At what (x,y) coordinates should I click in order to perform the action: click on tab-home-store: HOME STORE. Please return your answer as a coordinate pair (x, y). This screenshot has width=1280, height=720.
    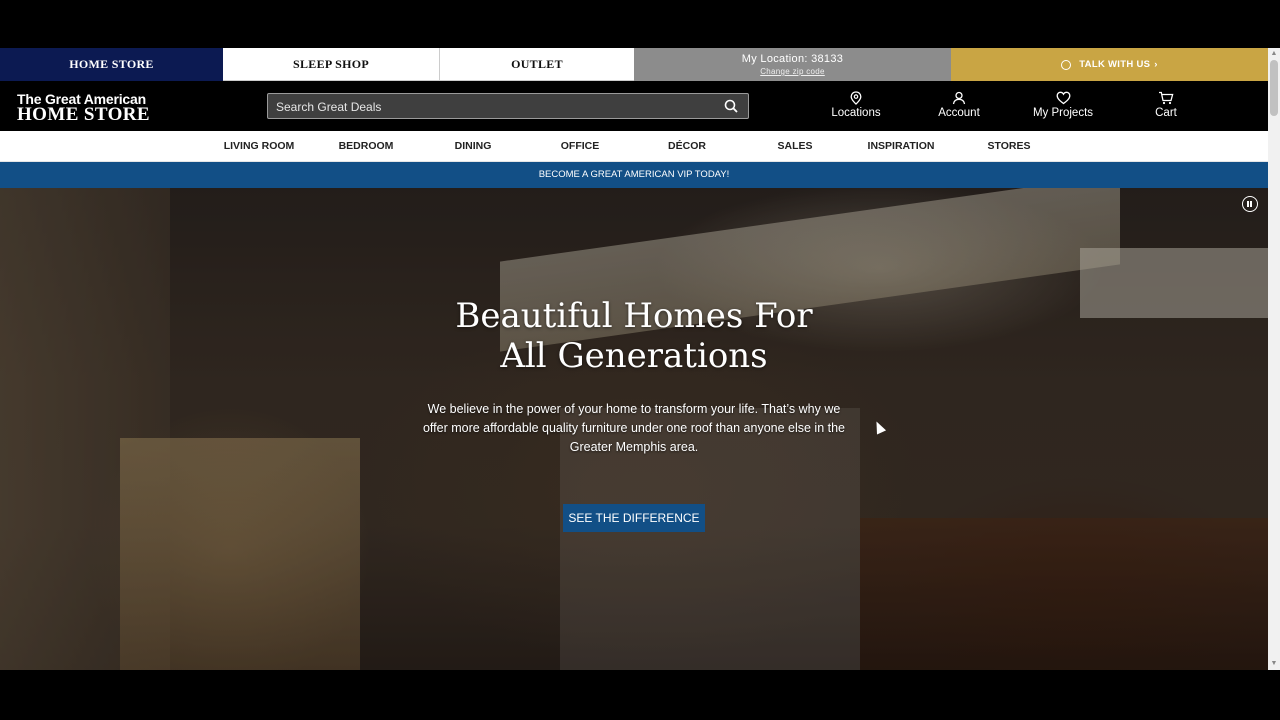
    Looking at the image, I should click on (111, 64).